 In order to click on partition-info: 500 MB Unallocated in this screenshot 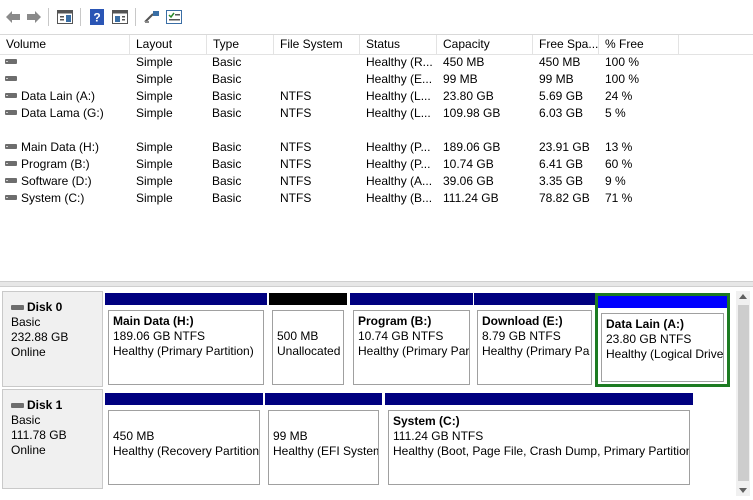, I will do `click(308, 347)`.